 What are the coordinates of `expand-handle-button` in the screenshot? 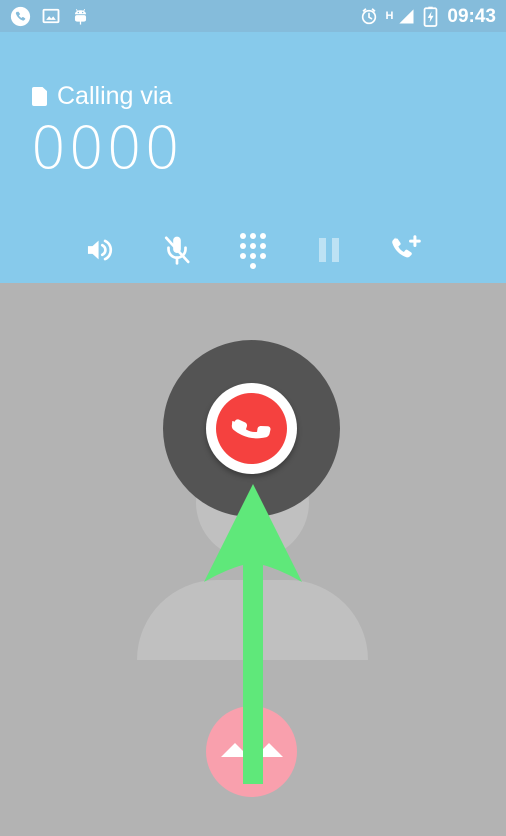 It's located at (251, 751).